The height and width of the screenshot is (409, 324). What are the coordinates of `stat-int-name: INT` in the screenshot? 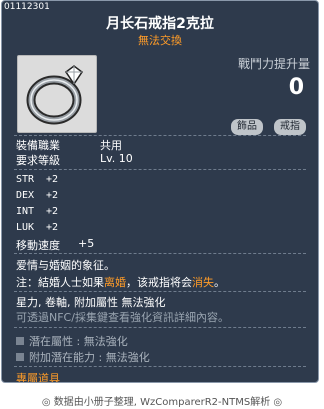 It's located at (25, 211).